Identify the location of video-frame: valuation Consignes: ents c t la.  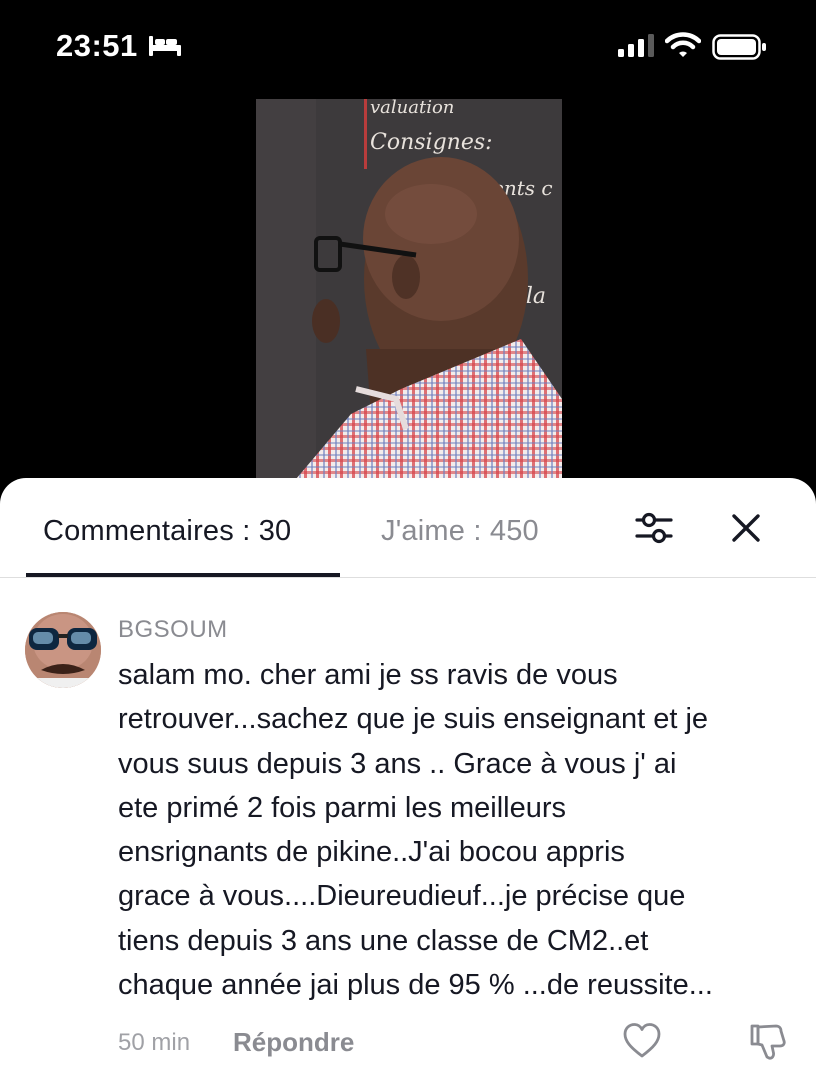
(409, 289).